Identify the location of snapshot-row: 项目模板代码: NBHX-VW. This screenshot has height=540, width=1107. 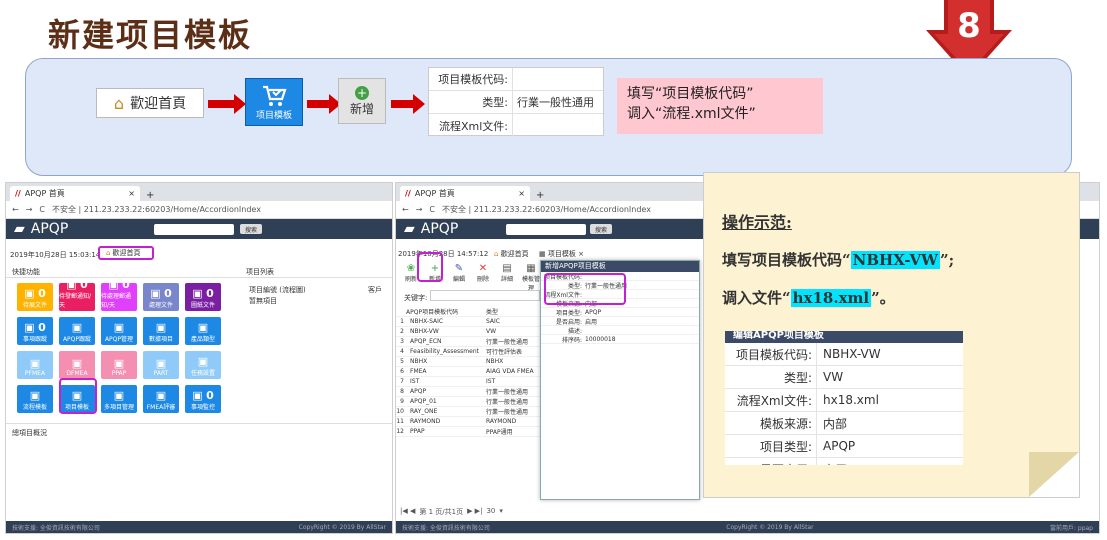
(844, 354).